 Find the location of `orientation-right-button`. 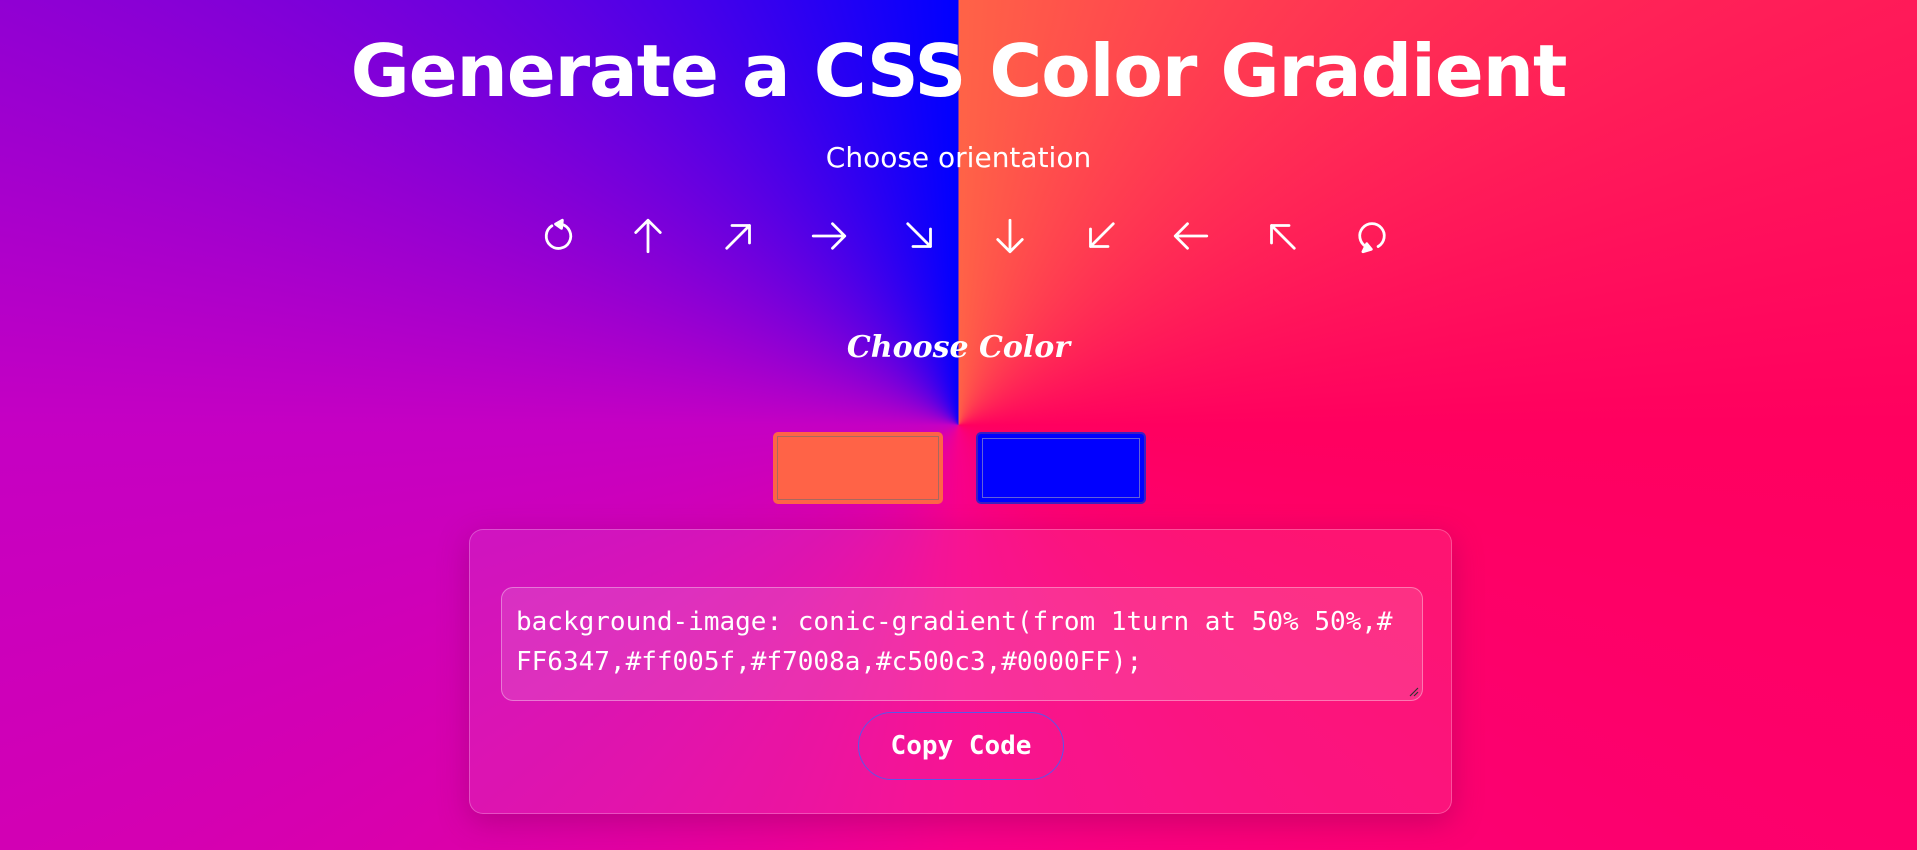

orientation-right-button is located at coordinates (829, 236).